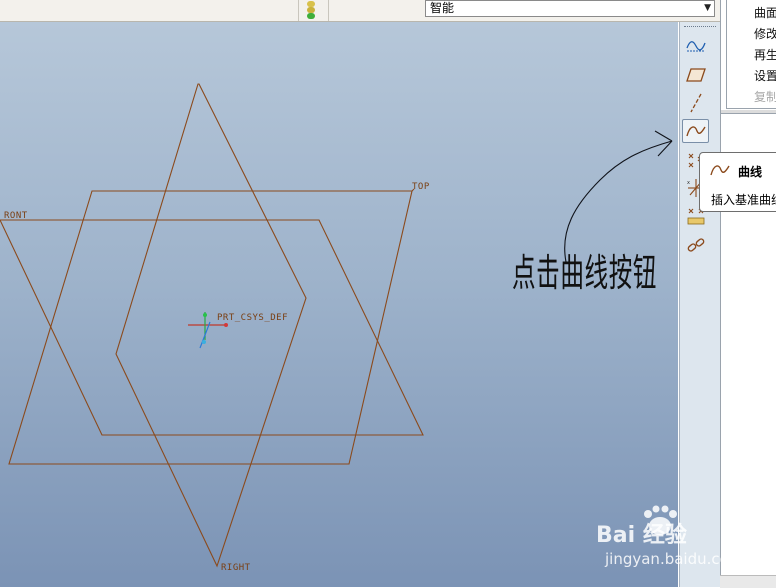 This screenshot has width=776, height=588. What do you see at coordinates (737, 182) in the screenshot?
I see `curve-tooltip: 曲线 插入基准曲线` at bounding box center [737, 182].